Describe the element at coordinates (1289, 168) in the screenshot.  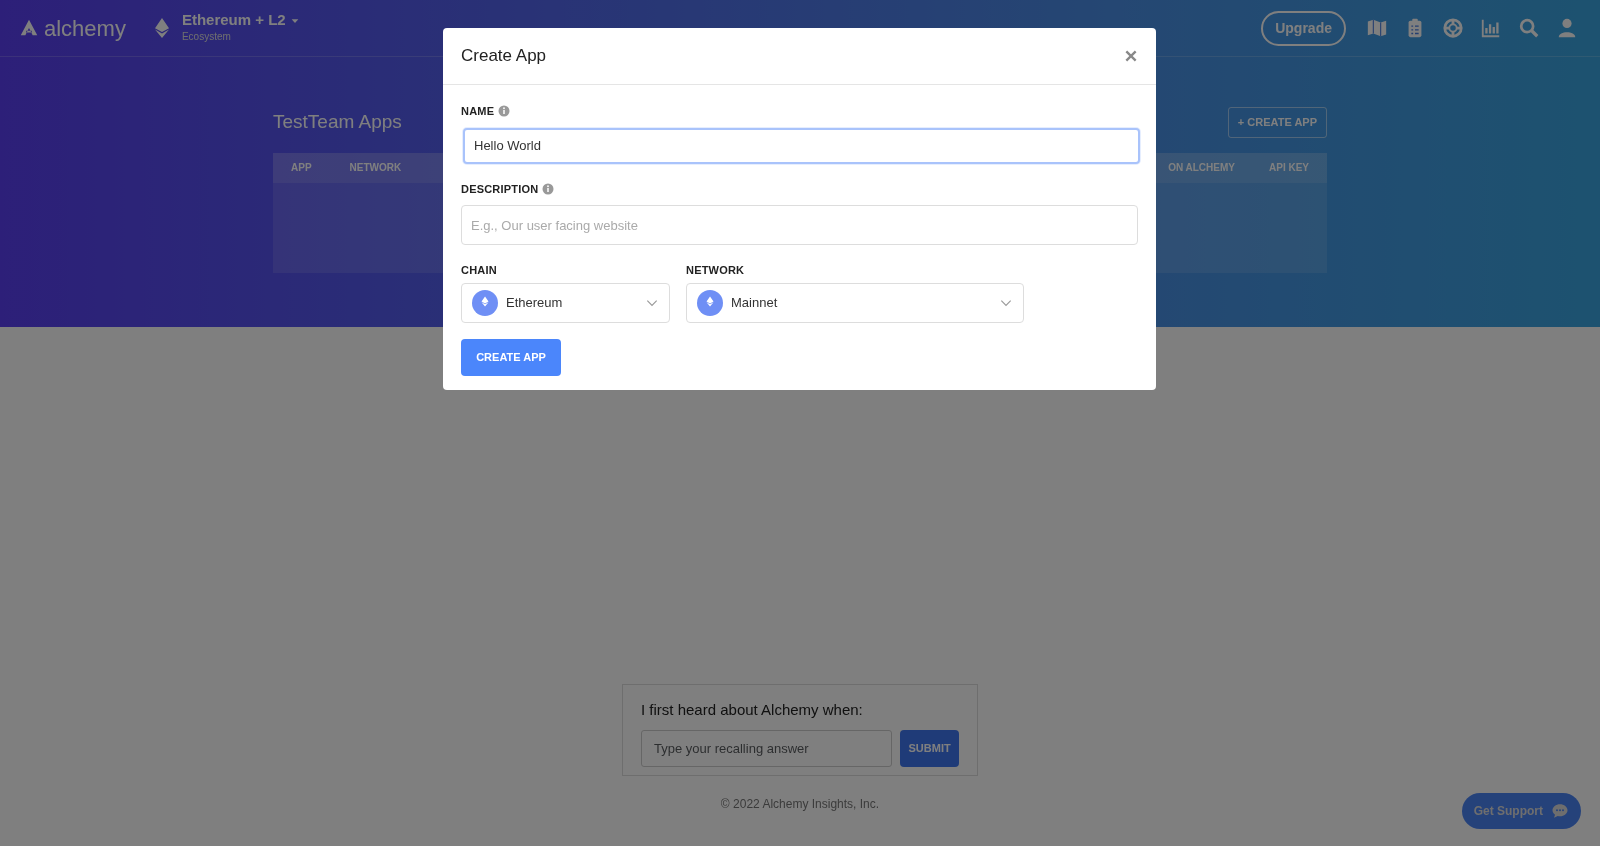
I see `column-header: API KEY` at that location.